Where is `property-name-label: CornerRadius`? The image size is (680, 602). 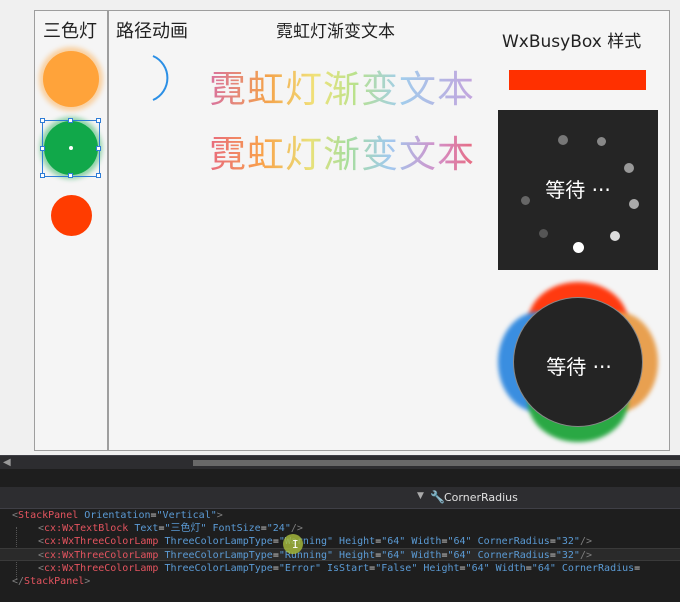
property-name-label: CornerRadius is located at coordinates (481, 497).